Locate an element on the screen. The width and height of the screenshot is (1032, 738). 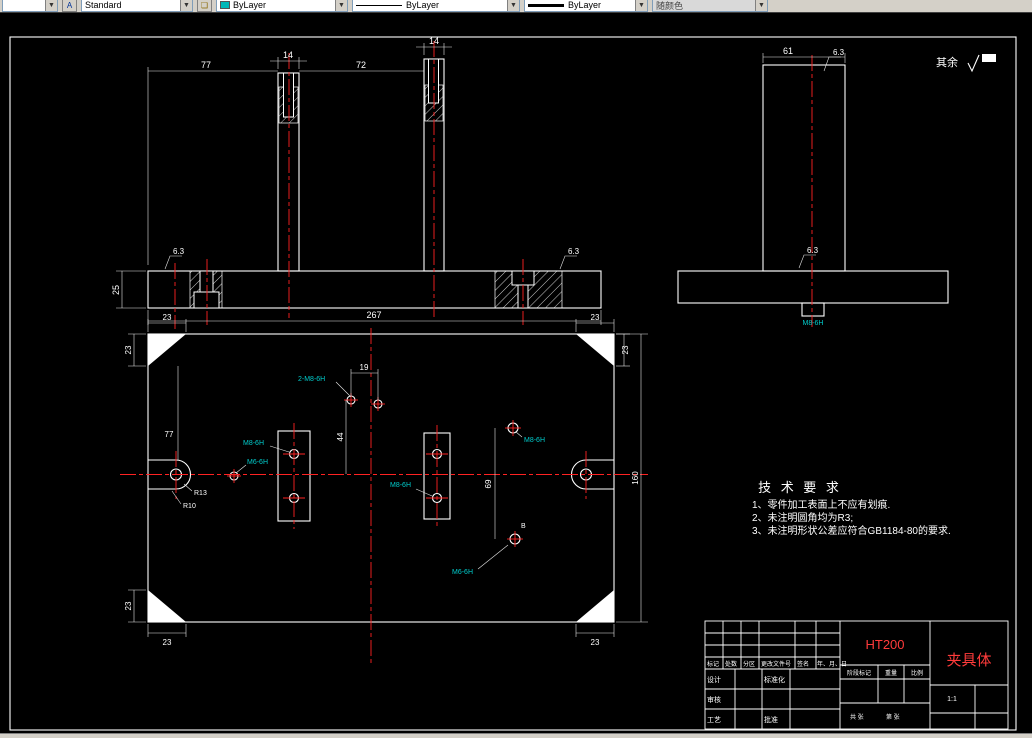
dim-label: 44 is located at coordinates (340, 436).